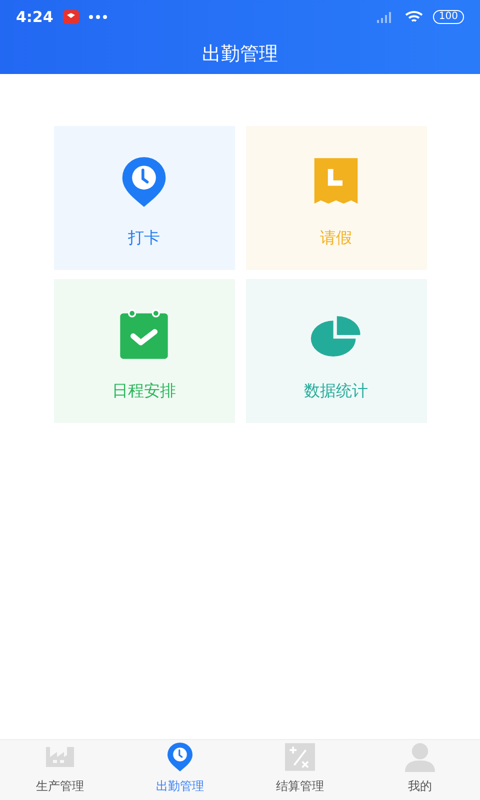 Image resolution: width=480 pixels, height=800 pixels. Describe the element at coordinates (144, 238) in the screenshot. I see `tile-label: 打卡` at that location.